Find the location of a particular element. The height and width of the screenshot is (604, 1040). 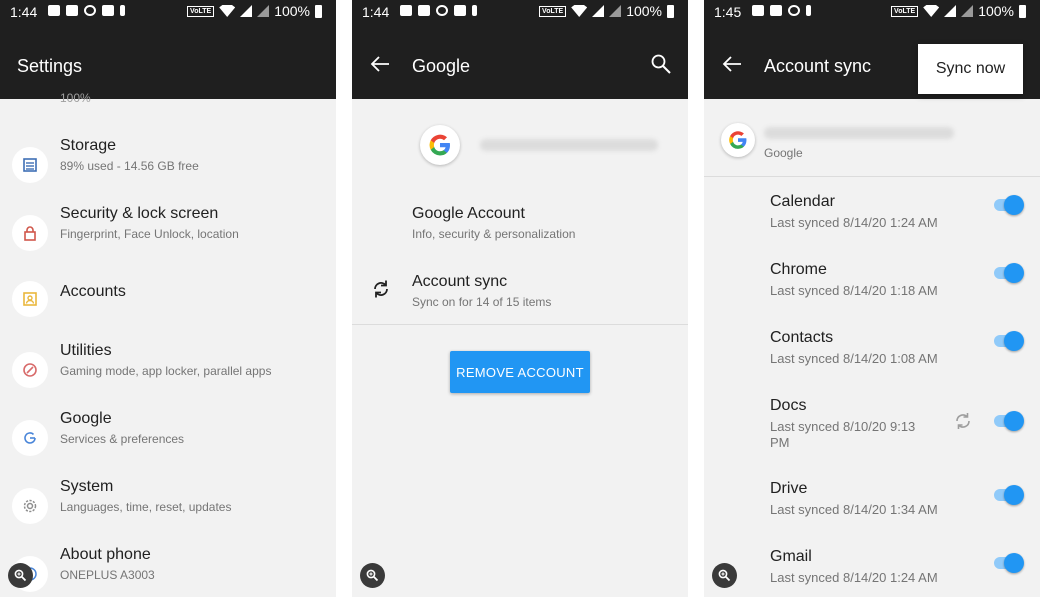

account-box-icon is located at coordinates (30, 299).